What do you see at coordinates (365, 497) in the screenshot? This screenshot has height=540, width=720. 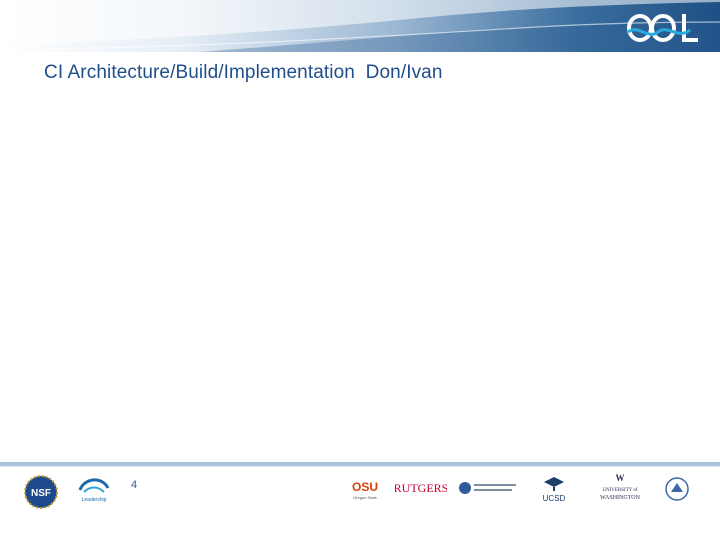 I see `svg-text: Oregon State` at bounding box center [365, 497].